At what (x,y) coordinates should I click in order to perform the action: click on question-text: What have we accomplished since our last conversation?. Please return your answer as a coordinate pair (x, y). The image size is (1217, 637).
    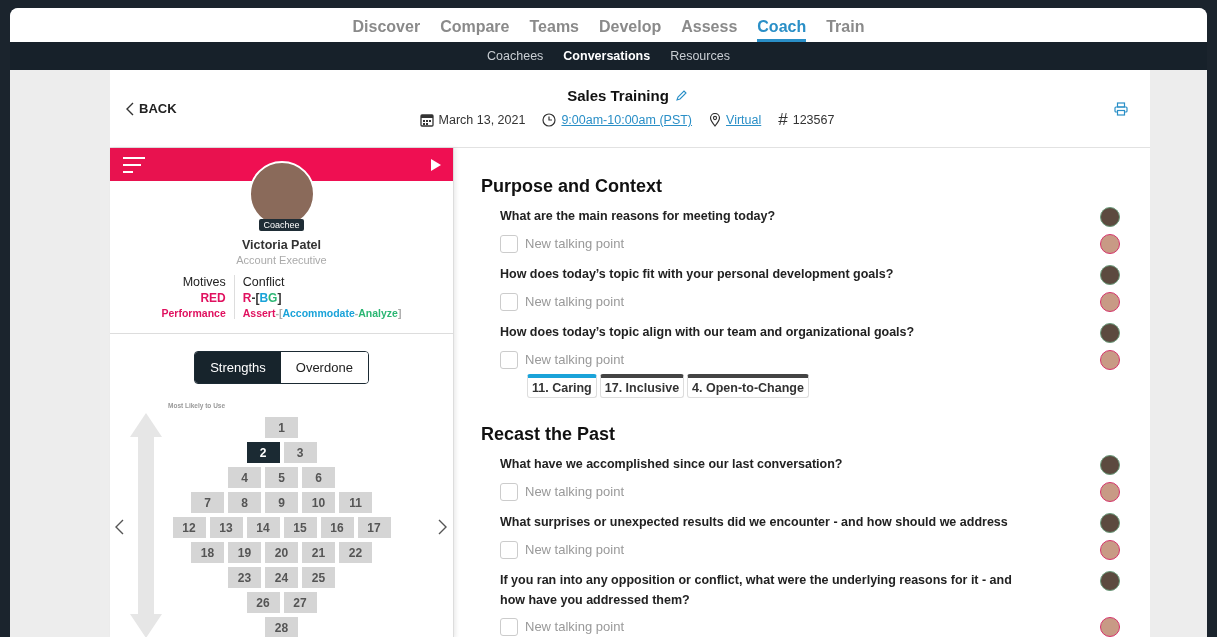
    Looking at the image, I should click on (671, 464).